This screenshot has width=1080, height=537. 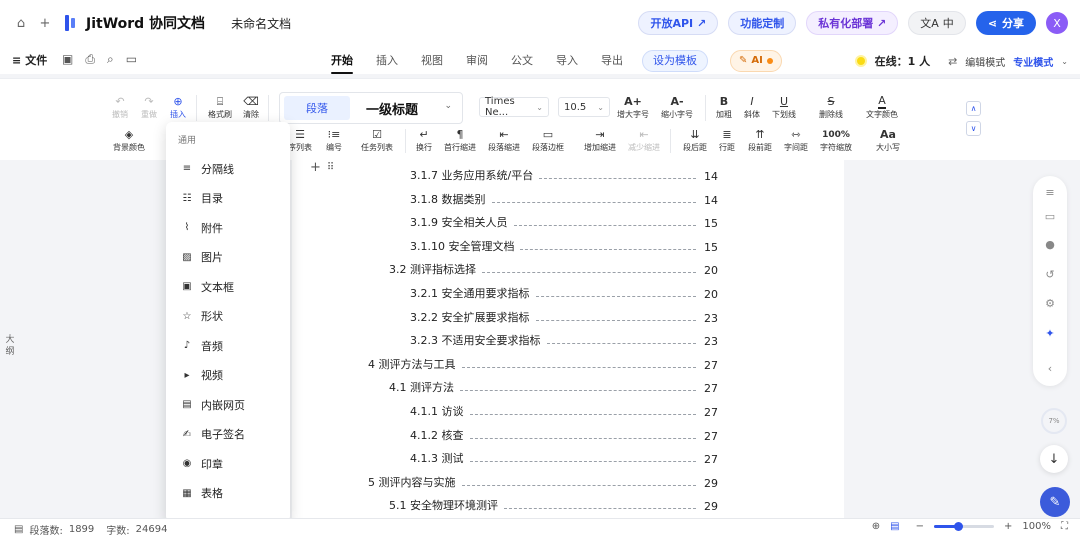 I want to click on font-size-select: 10.5 ⌄, so click(x=584, y=107).